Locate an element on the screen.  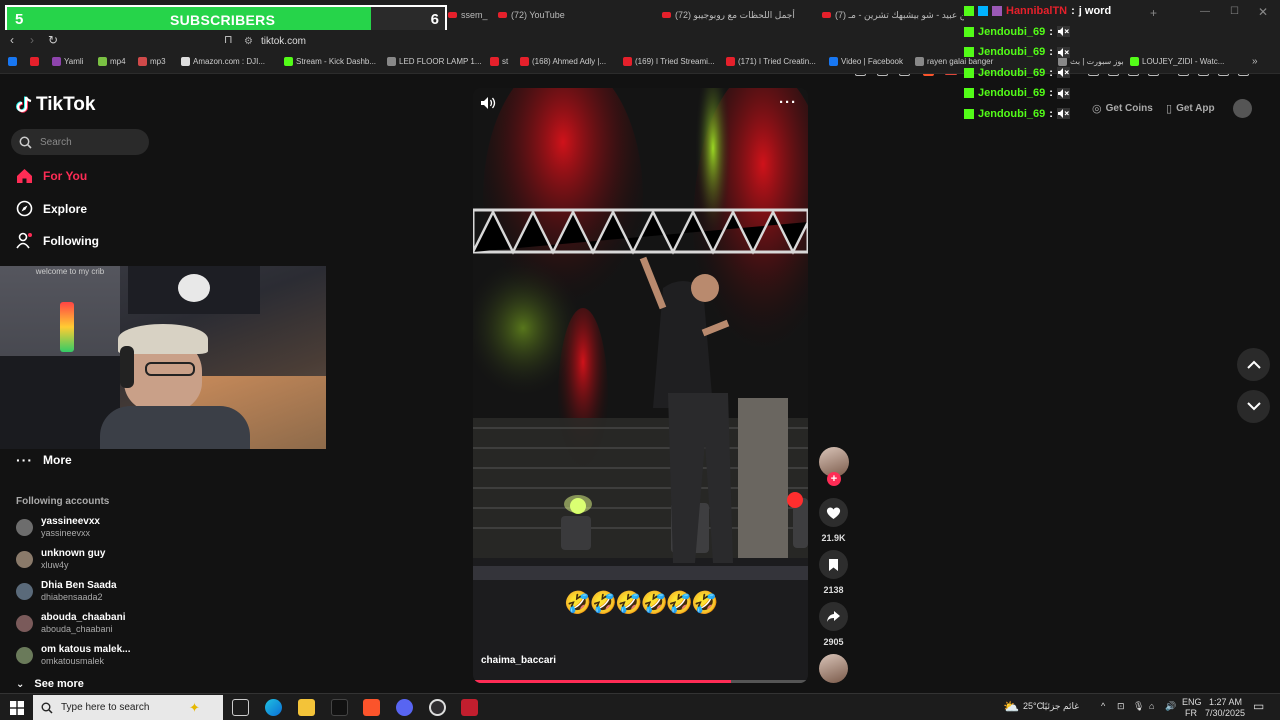
chevron-up-icon is located at coordinates (1253, 364).